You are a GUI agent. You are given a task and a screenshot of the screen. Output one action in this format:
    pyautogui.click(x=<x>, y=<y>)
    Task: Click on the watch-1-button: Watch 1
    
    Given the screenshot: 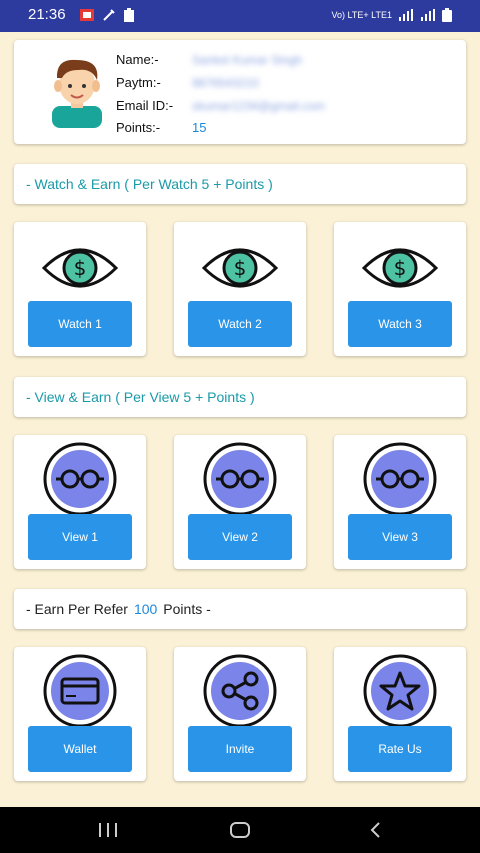 What is the action you would take?
    pyautogui.click(x=80, y=324)
    